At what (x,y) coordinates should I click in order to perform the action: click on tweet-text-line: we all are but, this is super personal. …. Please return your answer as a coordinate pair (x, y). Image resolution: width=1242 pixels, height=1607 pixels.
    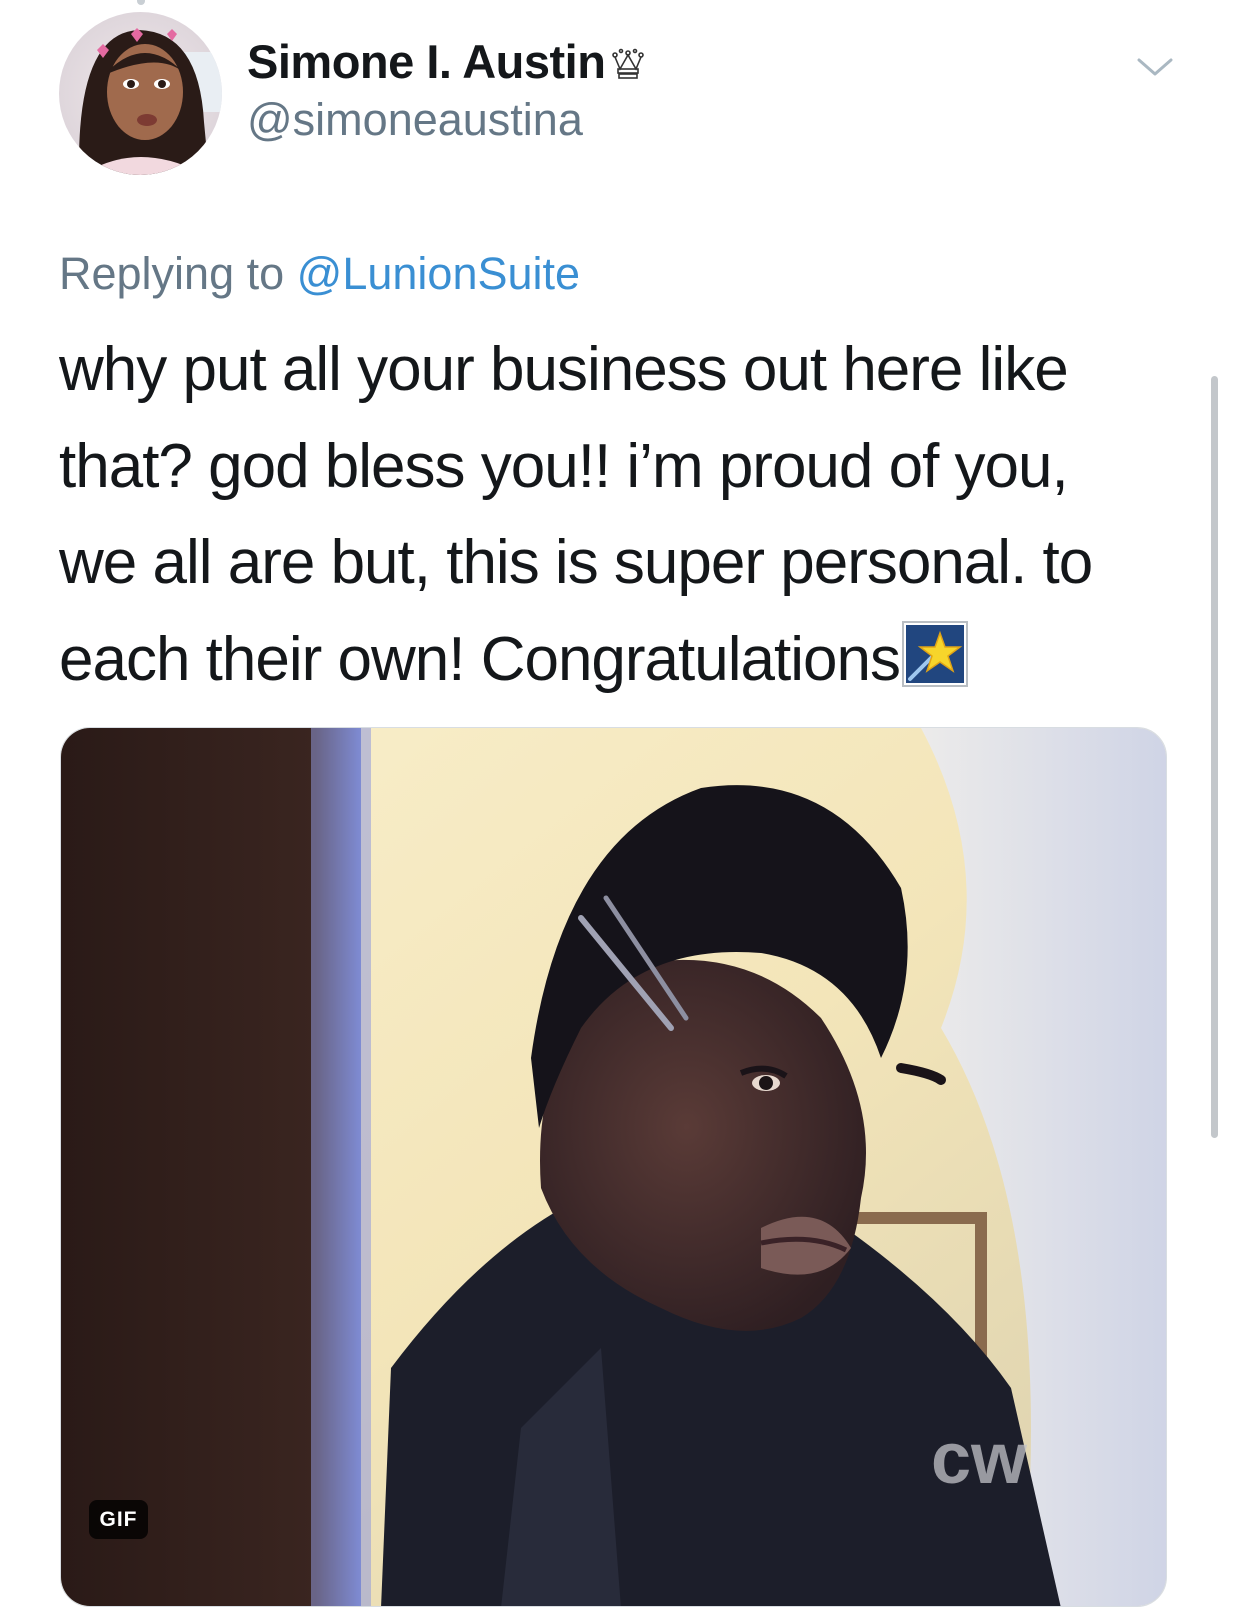
    Looking at the image, I should click on (576, 562).